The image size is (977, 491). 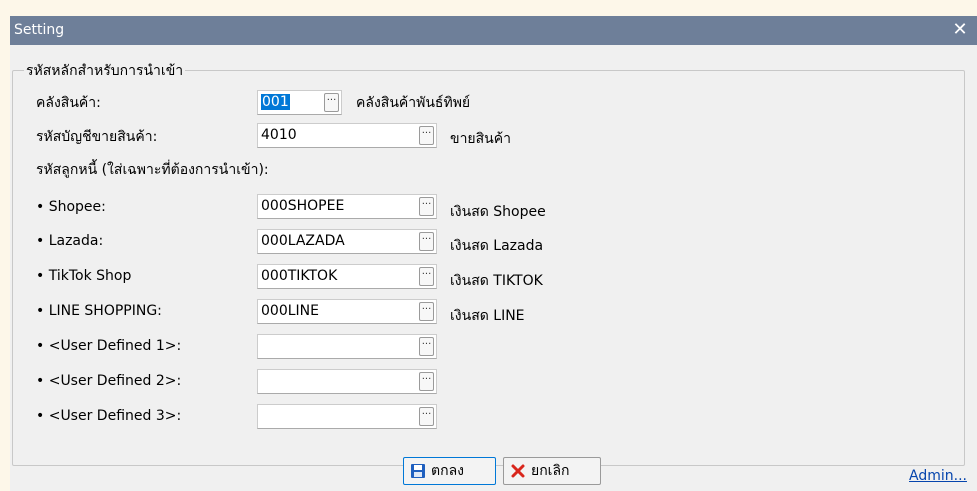 I want to click on cancel-button-label: ยกเลิก, so click(x=550, y=471).